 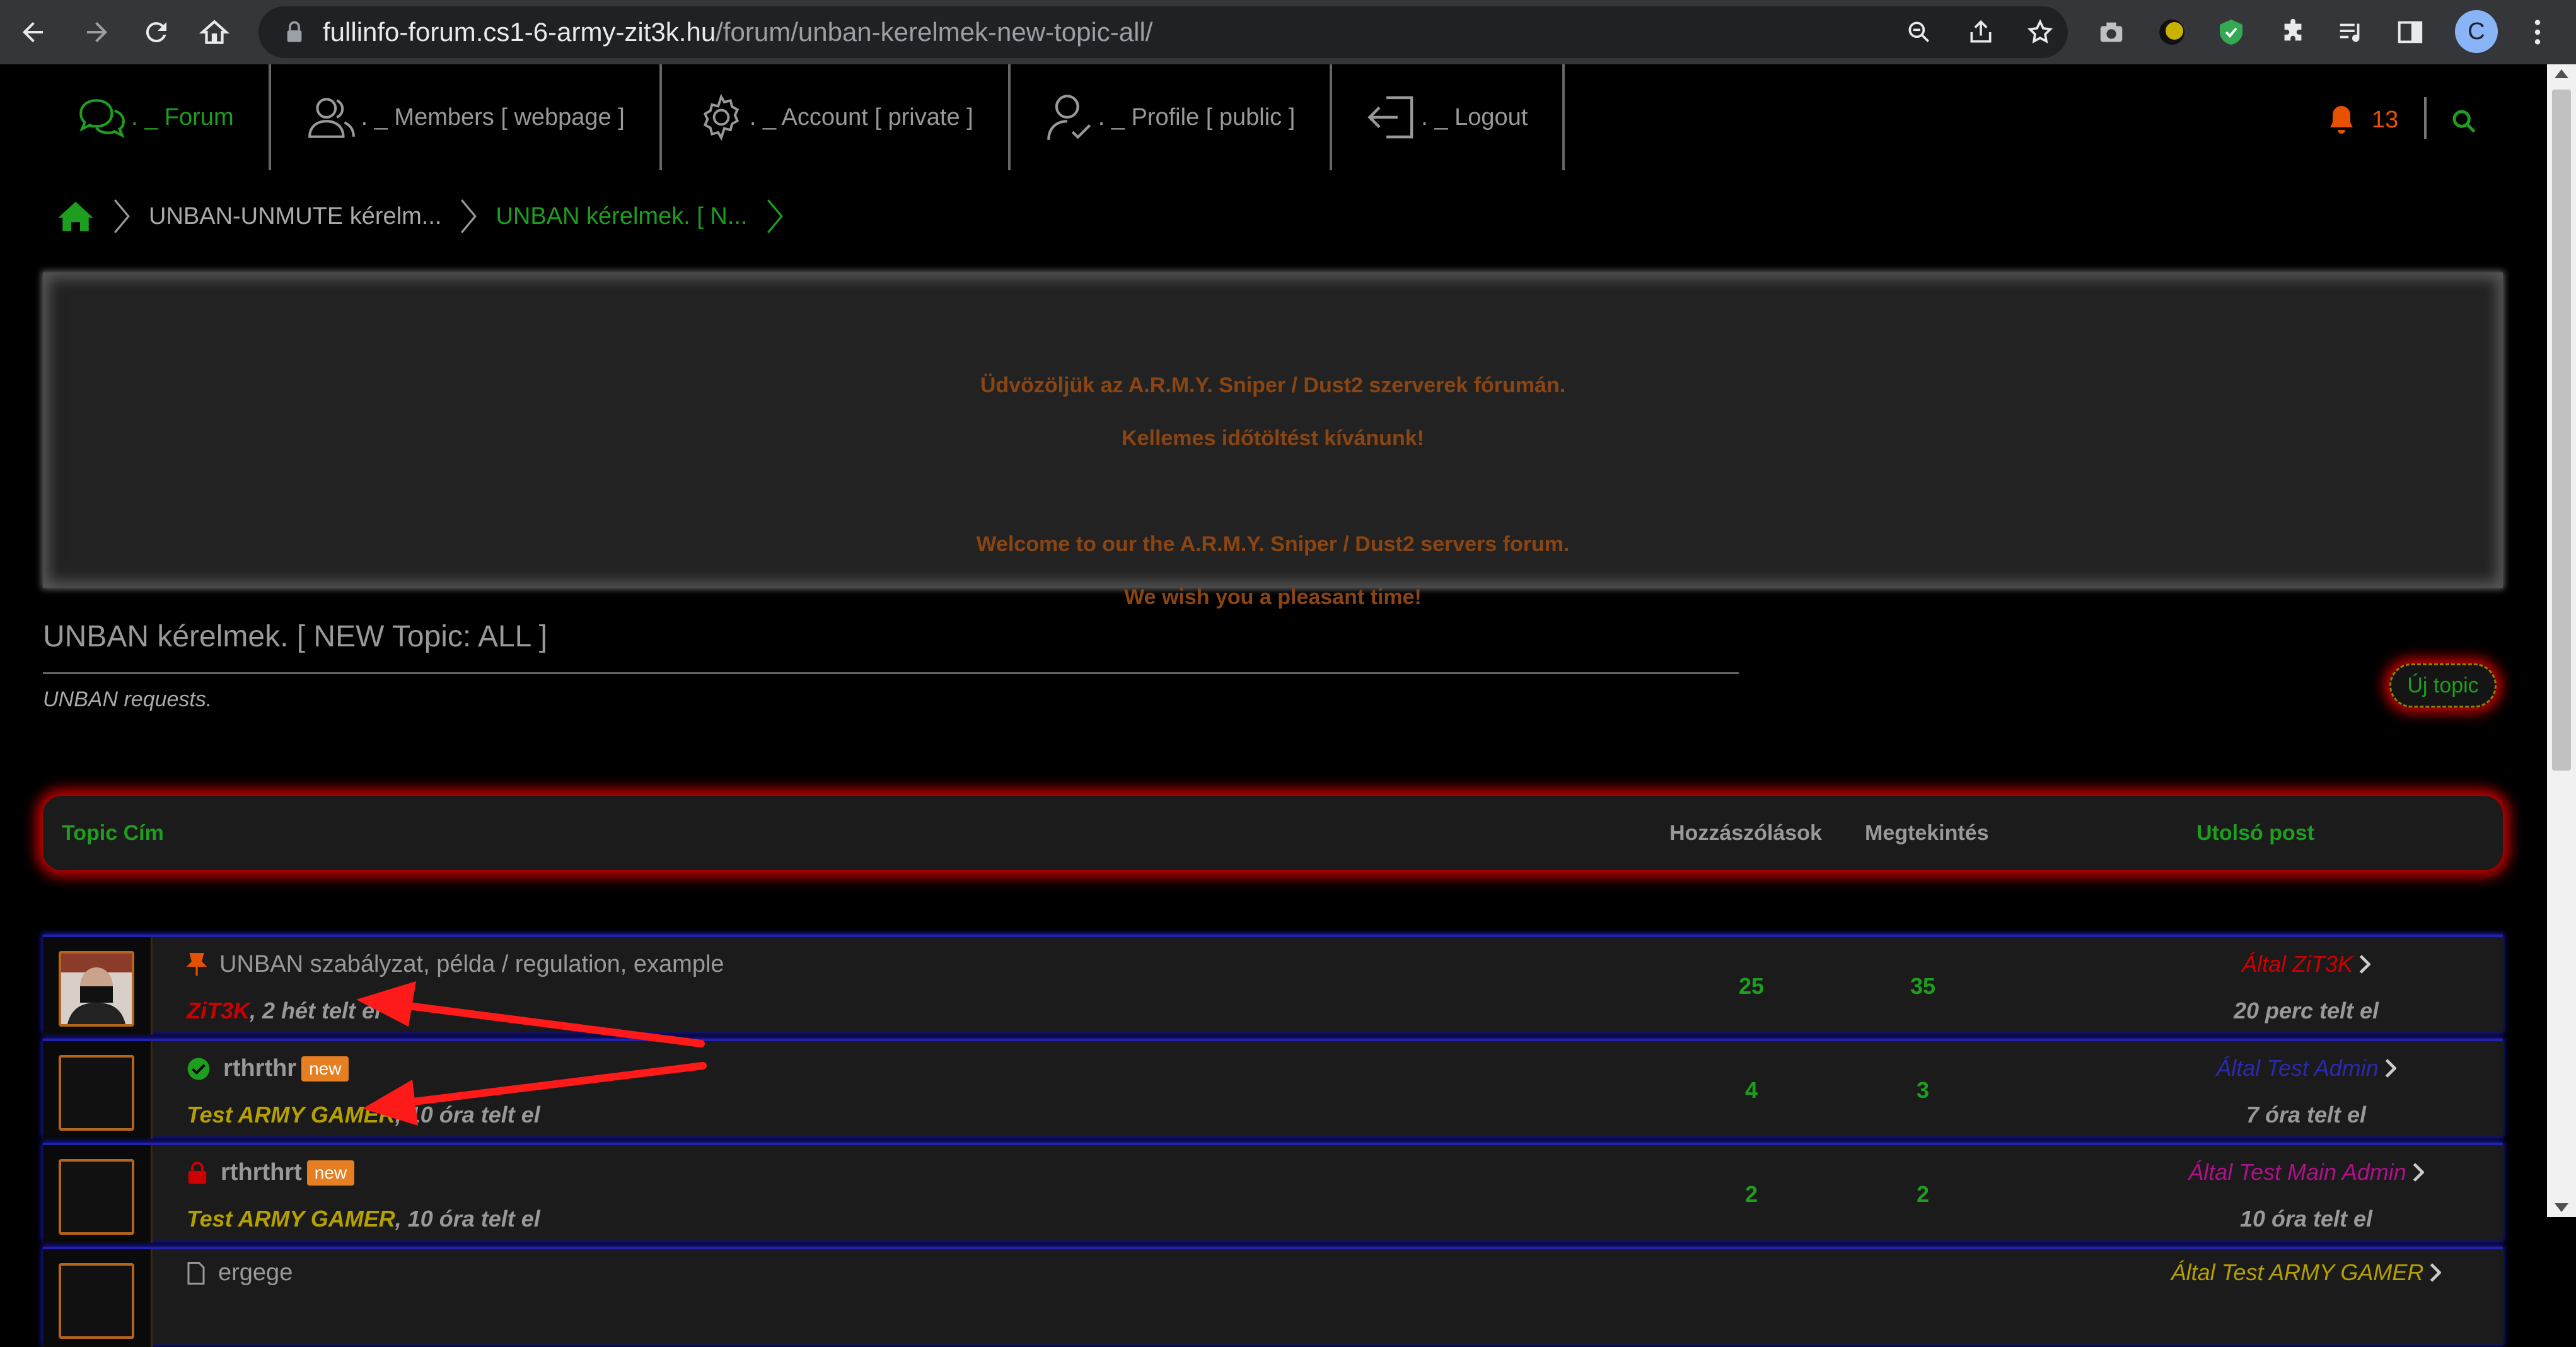 I want to click on header-topic: Topic Cím, so click(x=113, y=833).